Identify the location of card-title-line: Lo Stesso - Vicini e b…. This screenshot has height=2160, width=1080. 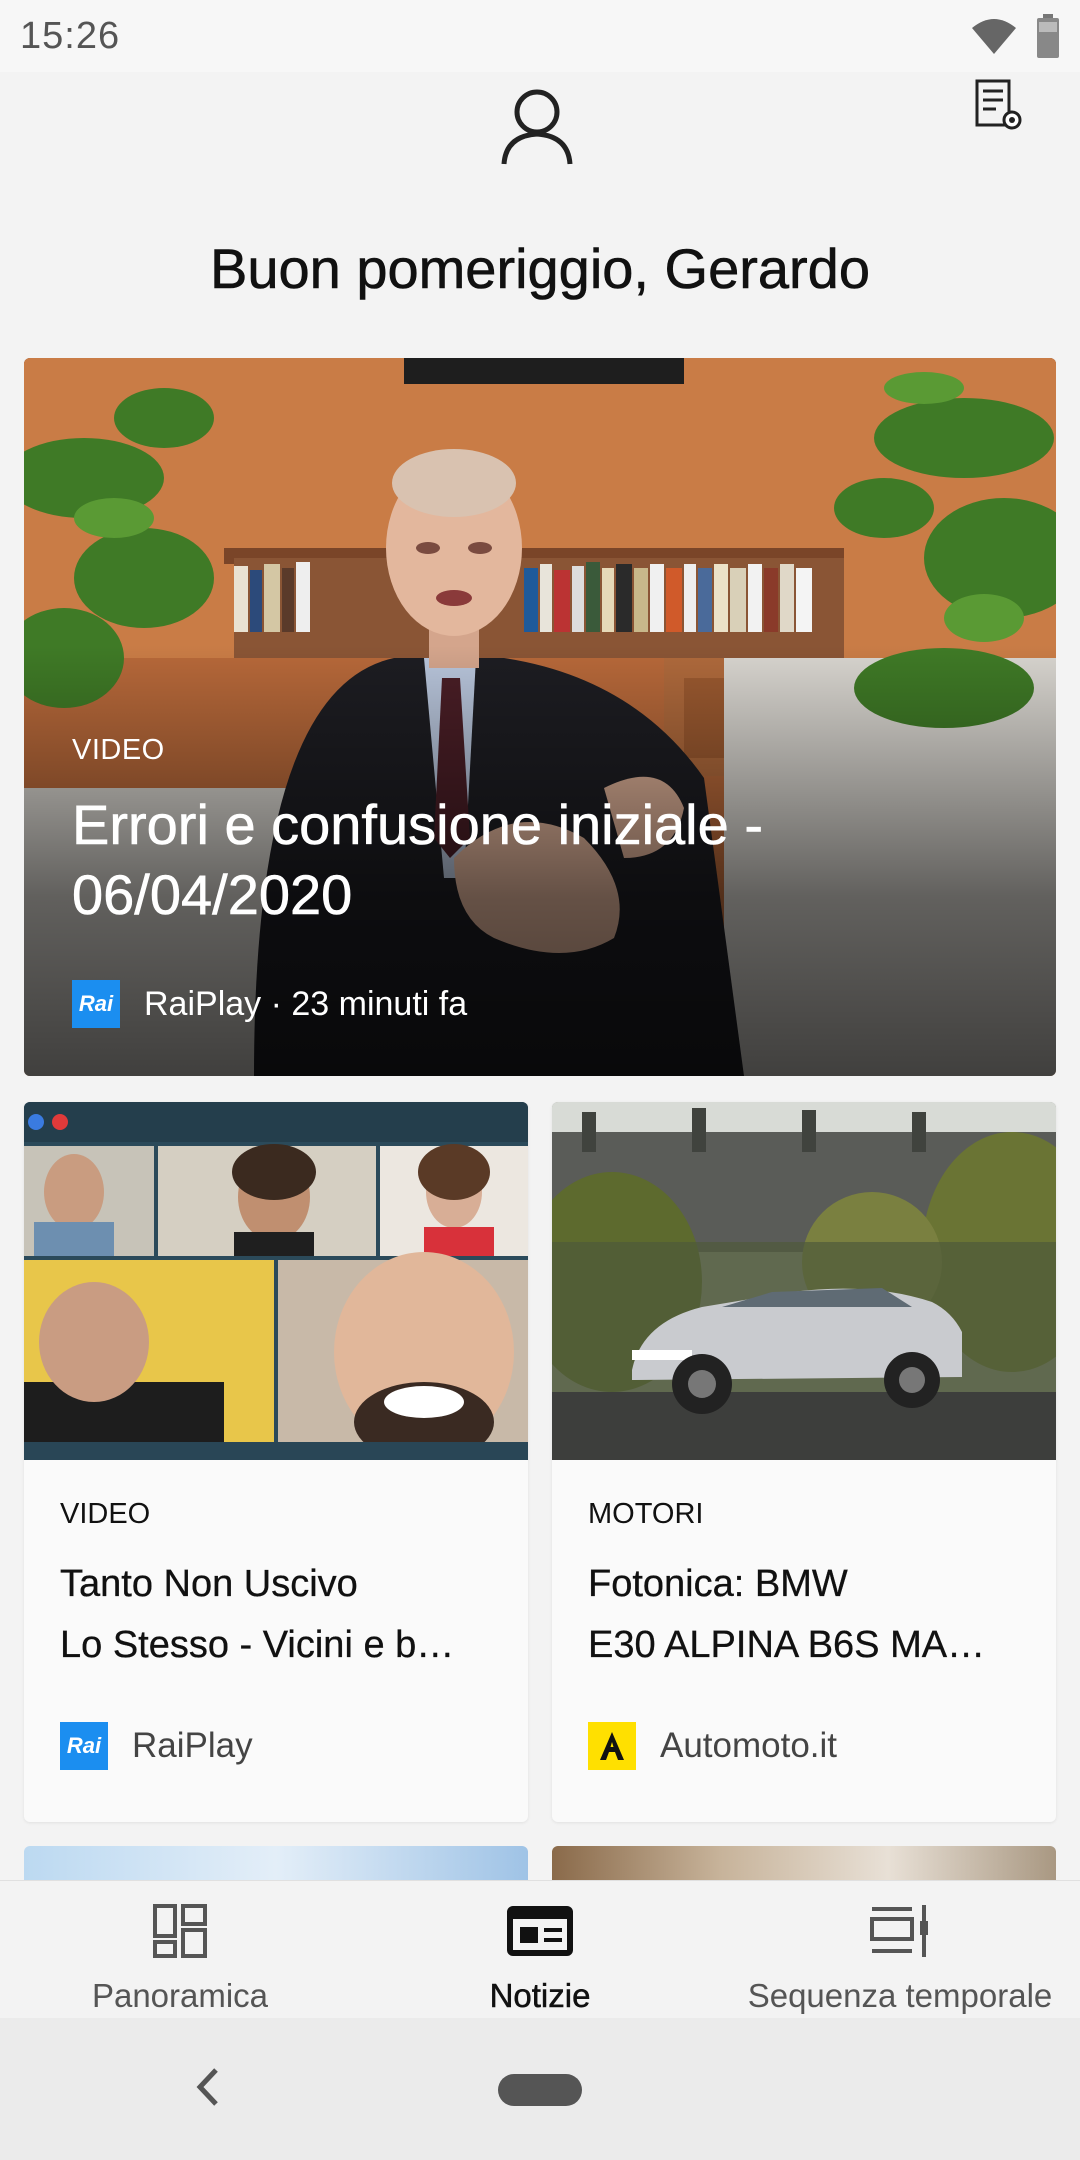
(257, 1645).